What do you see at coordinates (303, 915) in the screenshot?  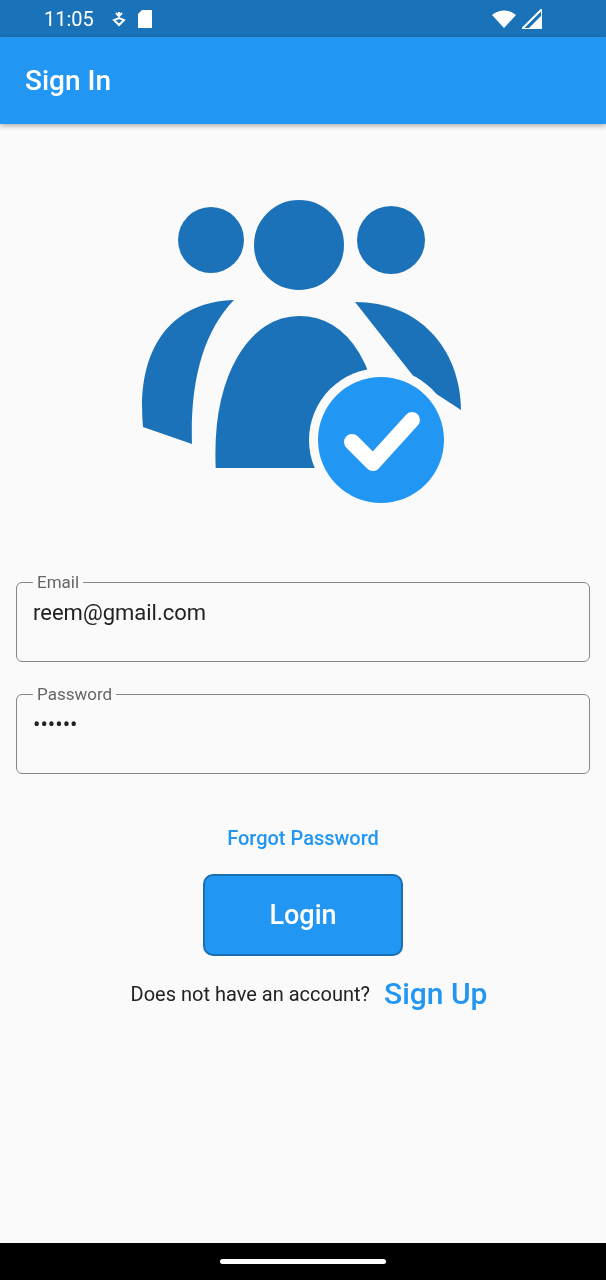 I see `login-button: Login` at bounding box center [303, 915].